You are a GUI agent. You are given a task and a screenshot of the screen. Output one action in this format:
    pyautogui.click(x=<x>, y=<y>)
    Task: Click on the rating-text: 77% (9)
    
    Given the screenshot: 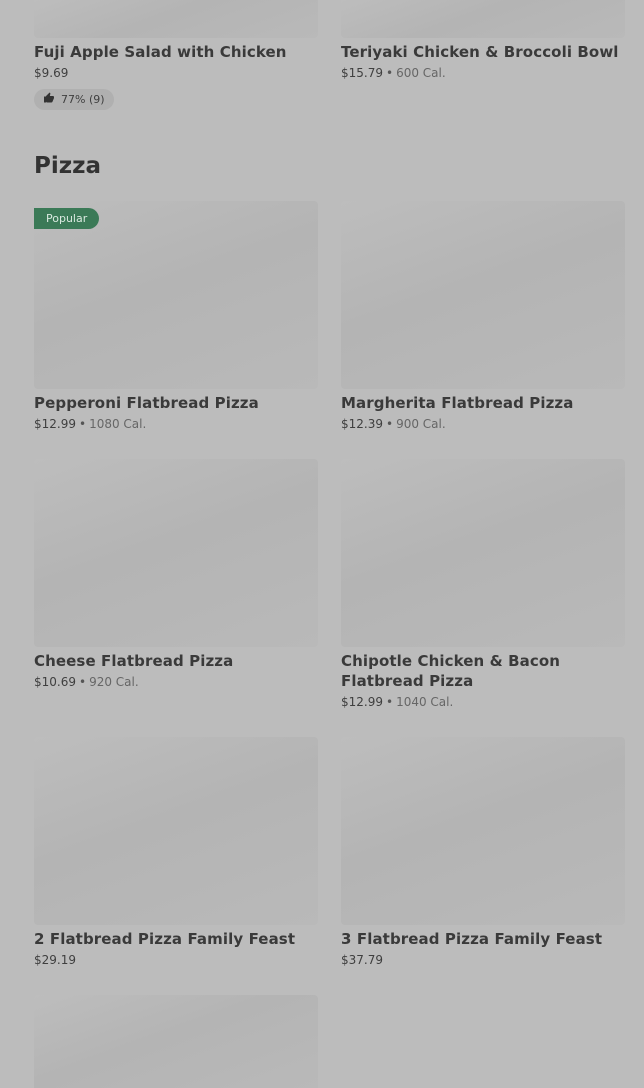 What is the action you would take?
    pyautogui.click(x=83, y=99)
    